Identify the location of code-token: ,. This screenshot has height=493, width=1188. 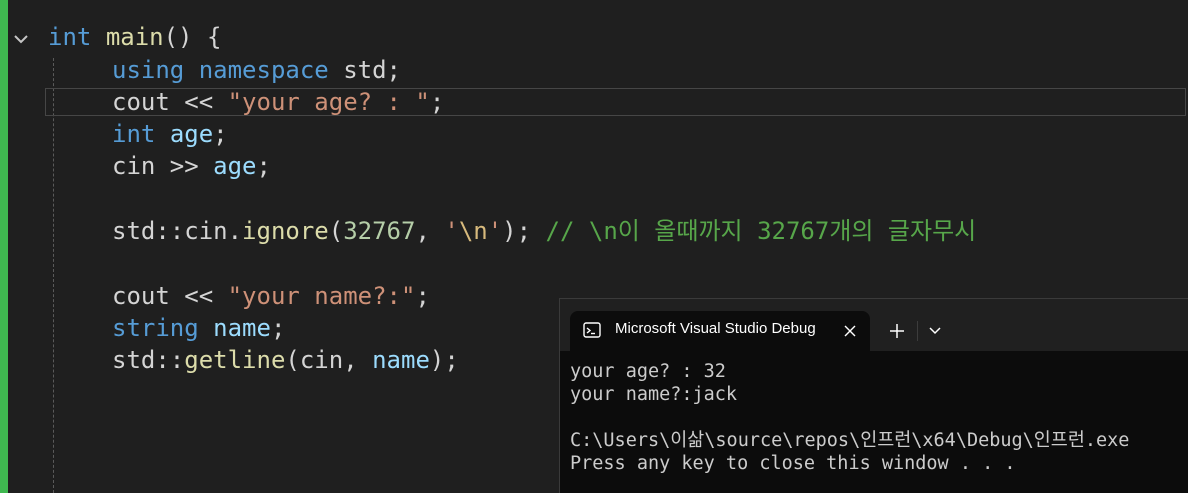
(430, 231).